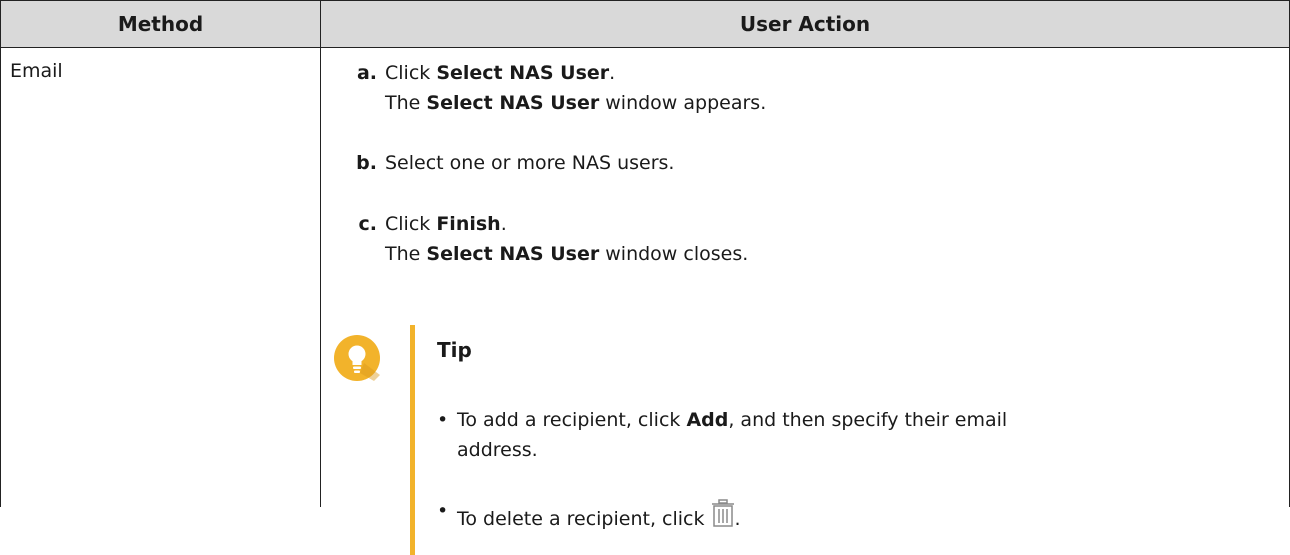 The height and width of the screenshot is (555, 1290). I want to click on step-text: Select one or more NAS users., so click(530, 163).